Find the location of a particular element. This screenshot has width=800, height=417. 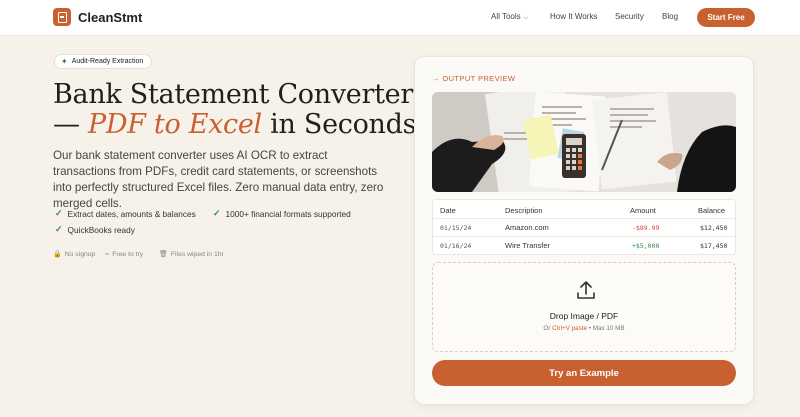

dropzone-title: Drop Image / PDF is located at coordinates (584, 316).